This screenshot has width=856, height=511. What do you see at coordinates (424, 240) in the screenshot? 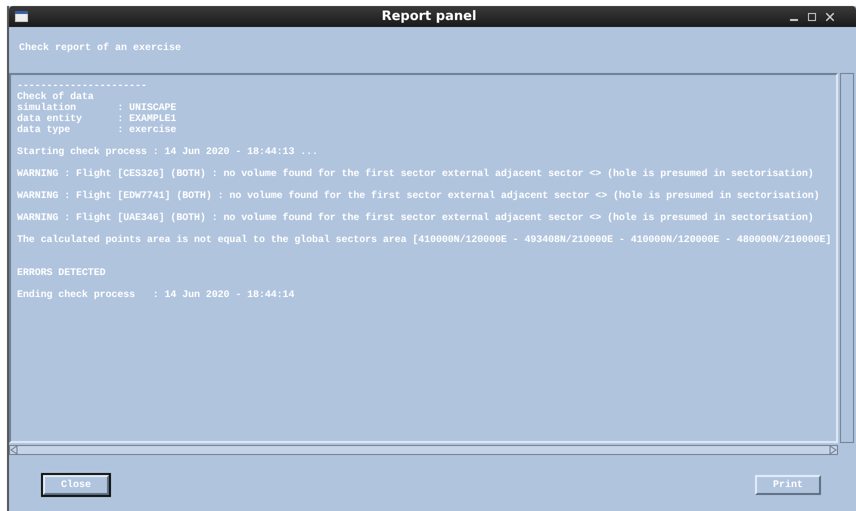
I see `report-line: The calculated points area is not equal to the global sectors area [410000N/120000E - 493408N/210000E - 410000N/120000E - 480000N/210000E]` at bounding box center [424, 240].